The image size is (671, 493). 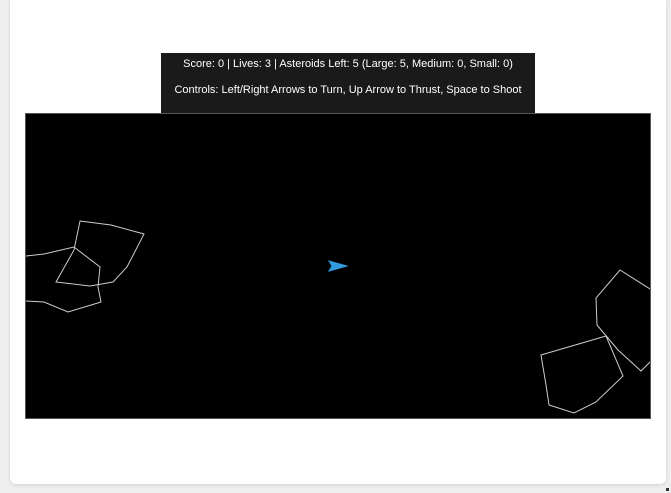 I want to click on player-ship, so click(x=338, y=266).